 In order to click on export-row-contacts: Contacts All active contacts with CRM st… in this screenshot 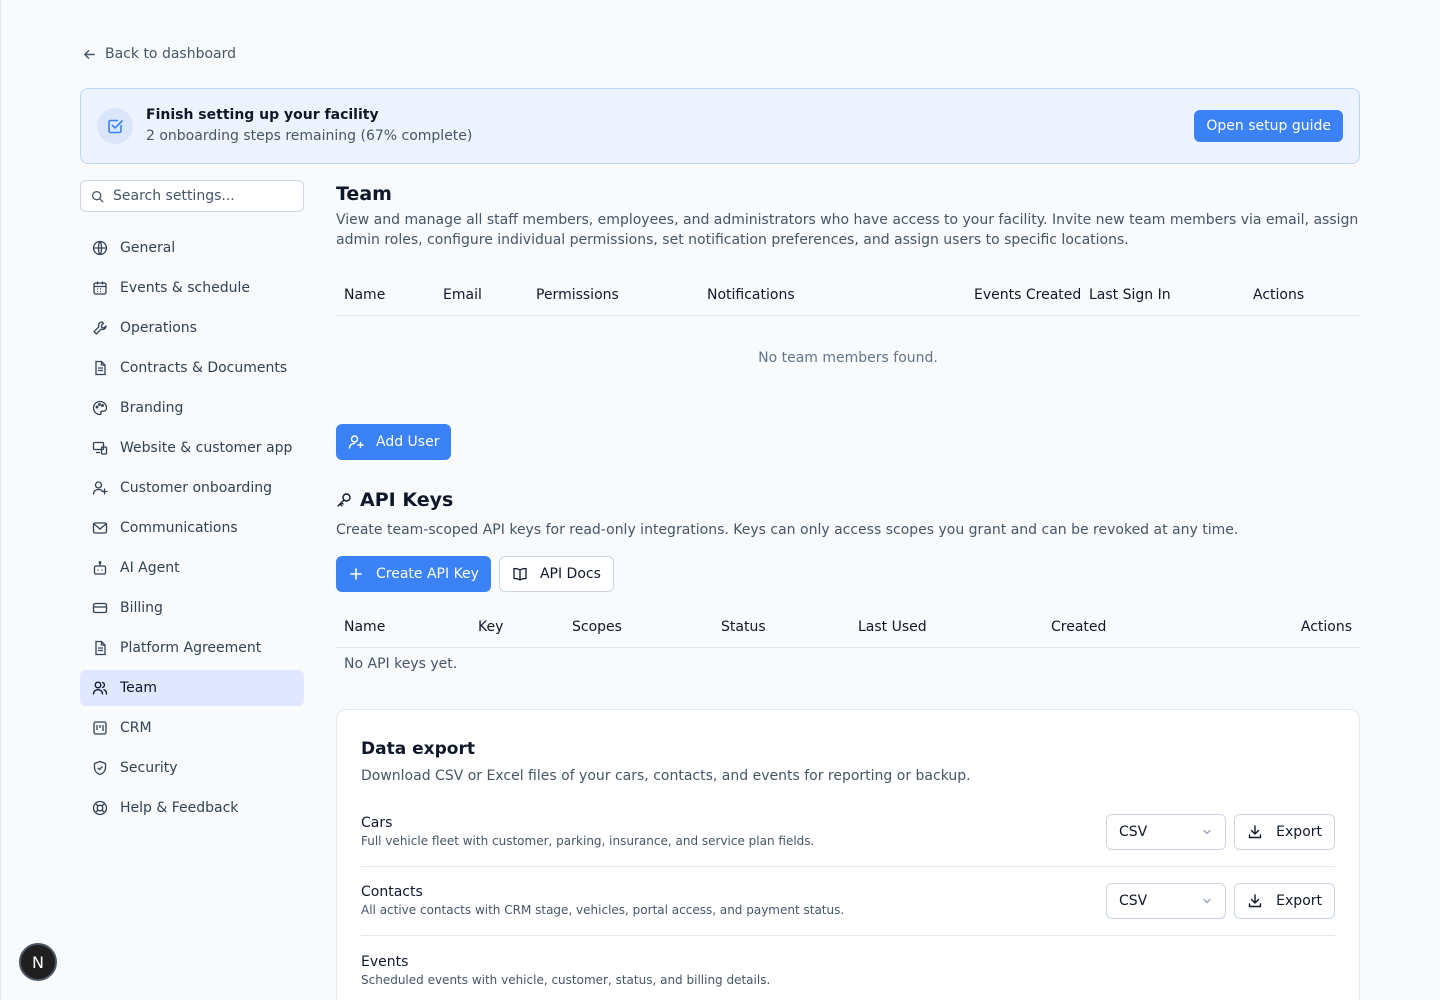, I will do `click(848, 901)`.